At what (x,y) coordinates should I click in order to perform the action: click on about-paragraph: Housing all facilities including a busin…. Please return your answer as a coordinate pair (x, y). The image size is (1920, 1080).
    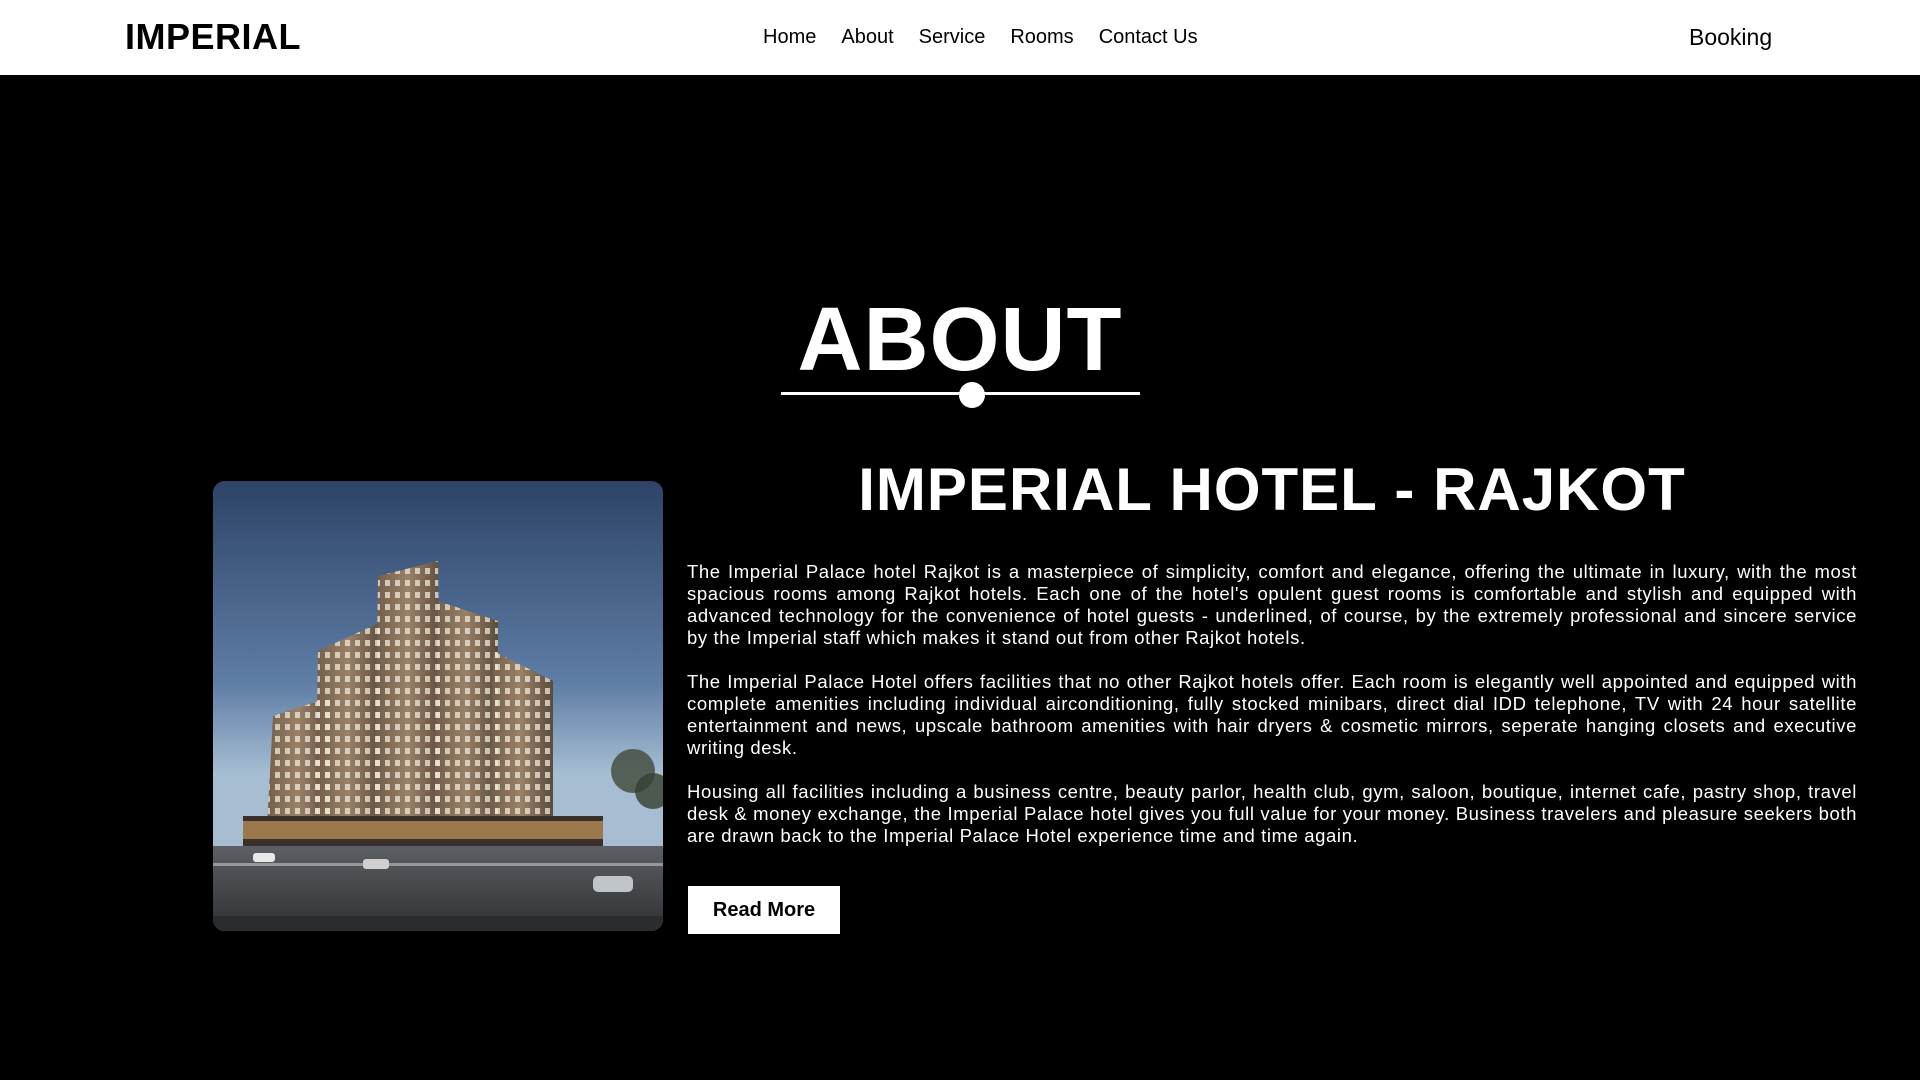
    Looking at the image, I should click on (1272, 813).